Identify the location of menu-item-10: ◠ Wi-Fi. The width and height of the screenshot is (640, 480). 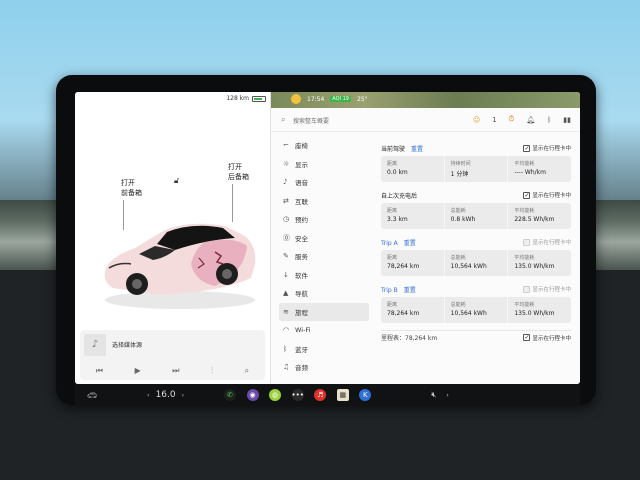
(324, 330).